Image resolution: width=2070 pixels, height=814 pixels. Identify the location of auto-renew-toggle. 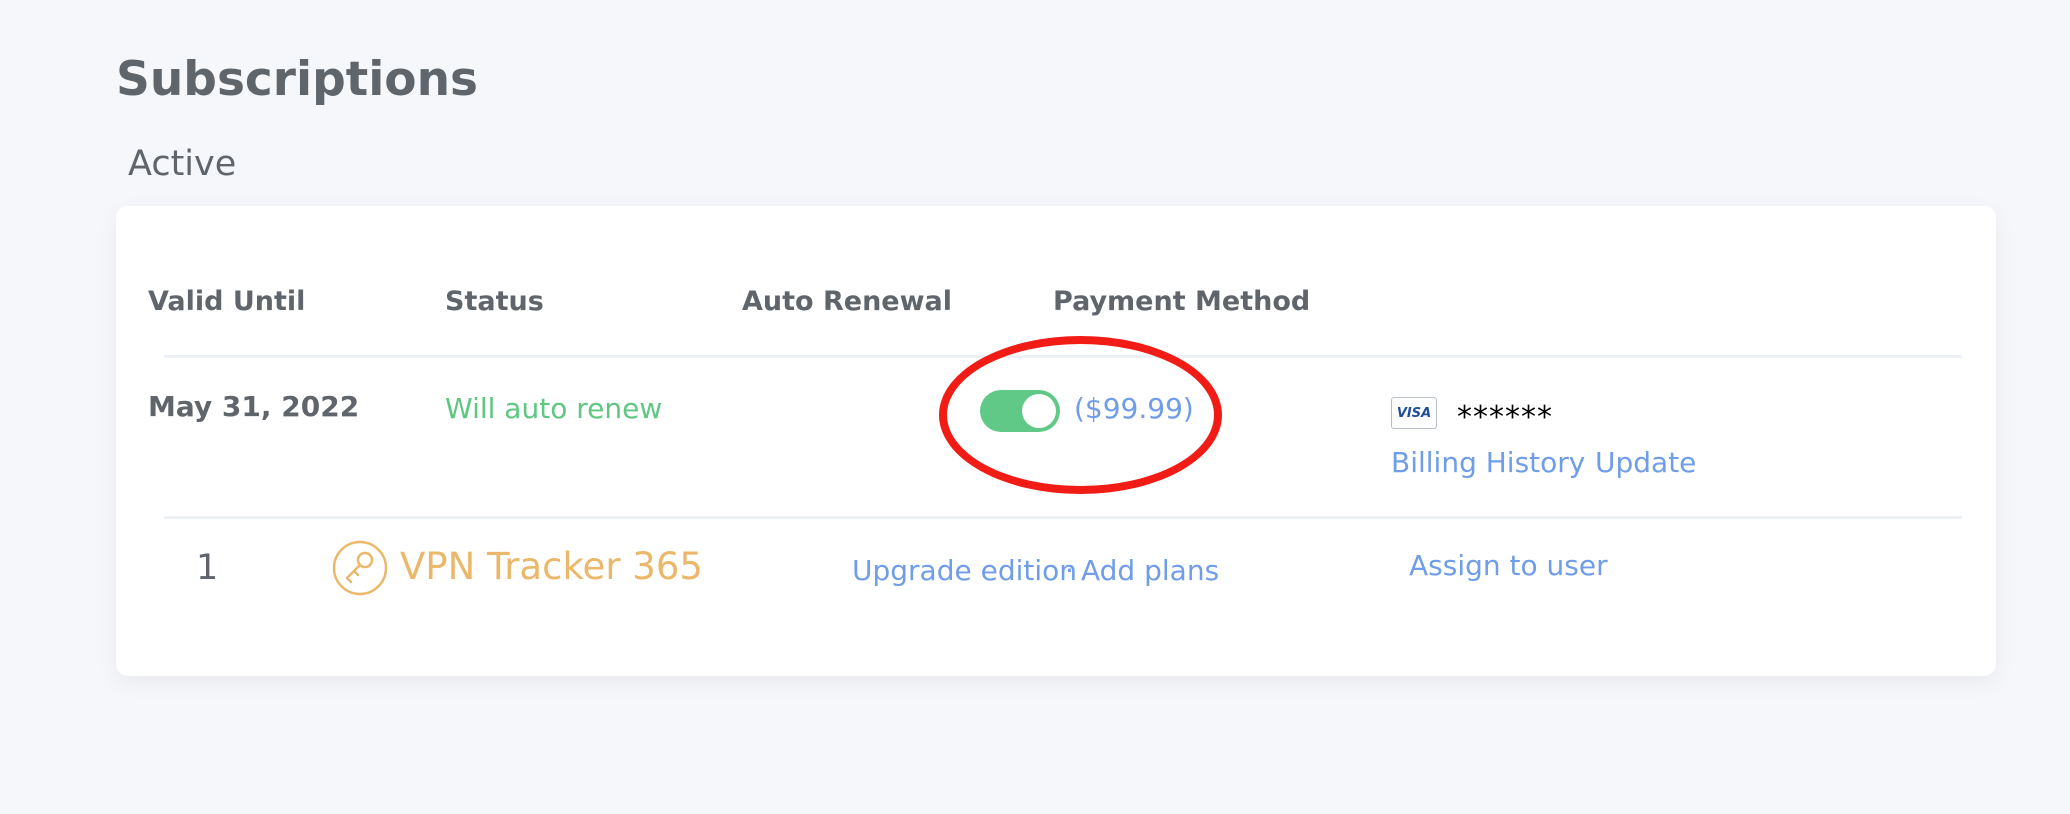
(1020, 411).